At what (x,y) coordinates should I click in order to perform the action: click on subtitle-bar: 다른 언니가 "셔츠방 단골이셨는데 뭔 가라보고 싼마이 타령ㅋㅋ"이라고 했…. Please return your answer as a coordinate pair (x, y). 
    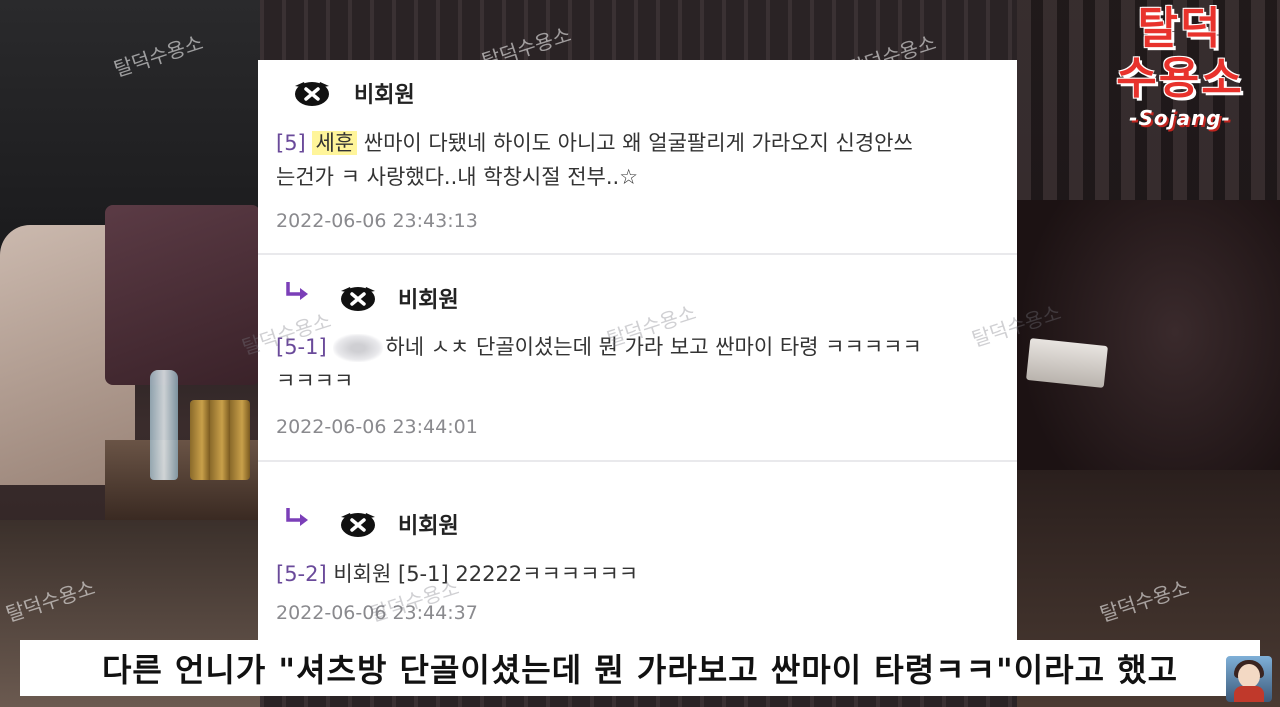
    Looking at the image, I should click on (640, 668).